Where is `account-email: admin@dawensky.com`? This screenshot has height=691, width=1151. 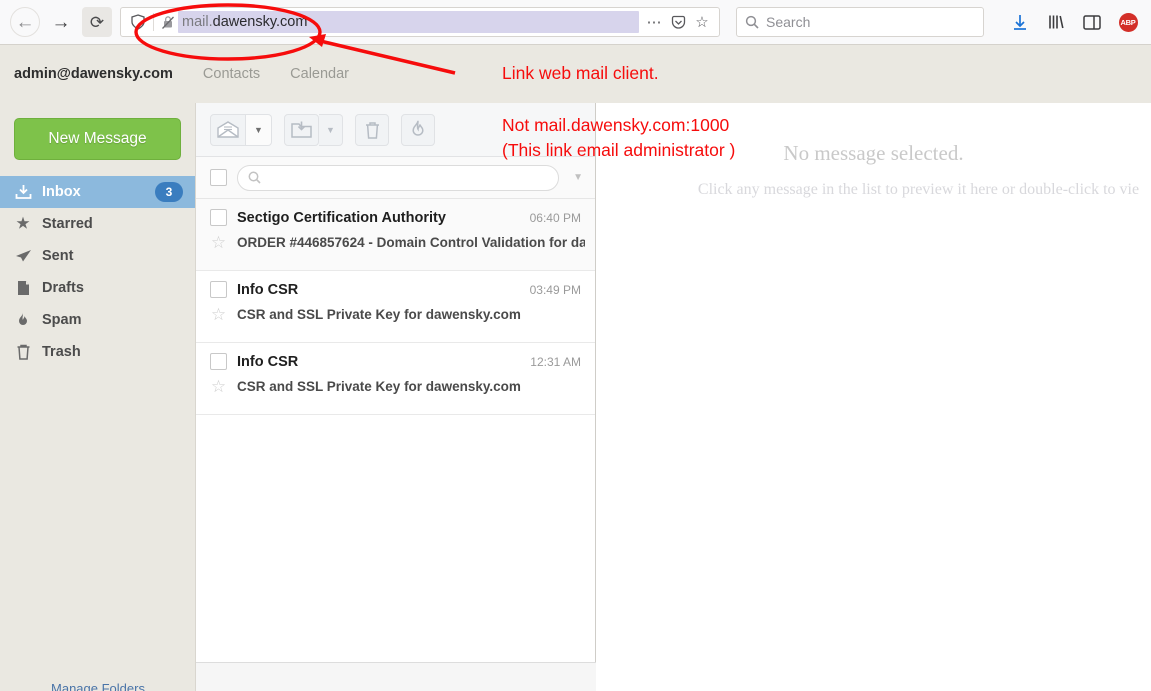 account-email: admin@dawensky.com is located at coordinates (93, 74).